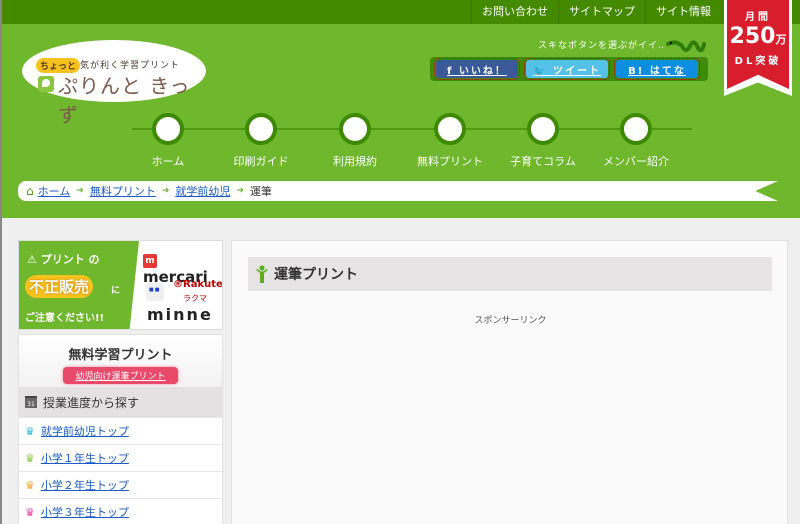  Describe the element at coordinates (758, 17) in the screenshot. I see `ribbon-line1: 月間` at that location.